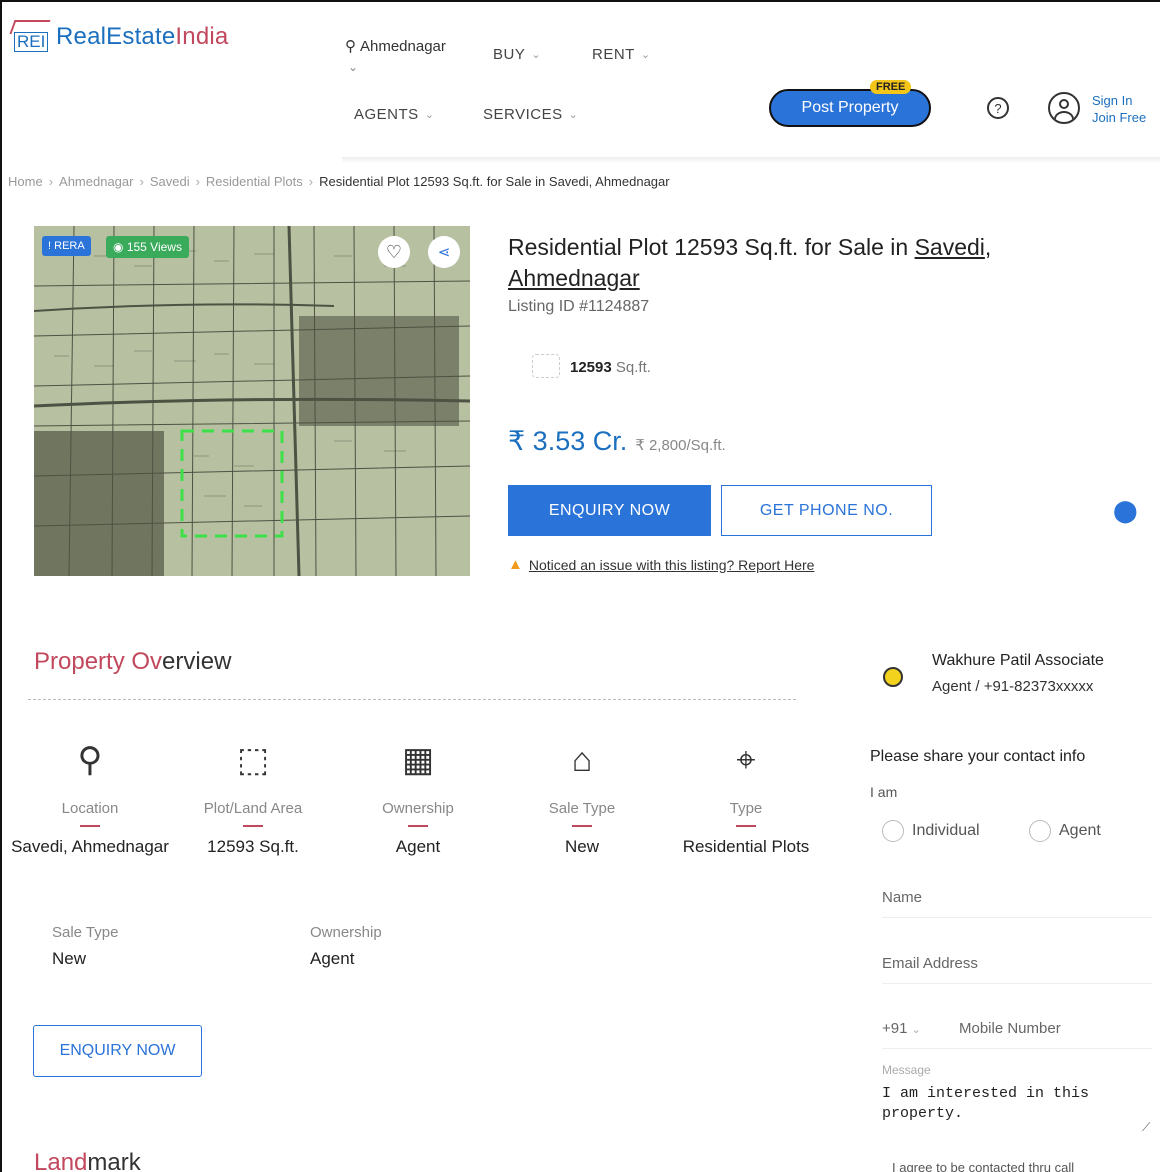 Image resolution: width=1160 pixels, height=1172 pixels. I want to click on views-badge: ◉ 155 Views, so click(147, 247).